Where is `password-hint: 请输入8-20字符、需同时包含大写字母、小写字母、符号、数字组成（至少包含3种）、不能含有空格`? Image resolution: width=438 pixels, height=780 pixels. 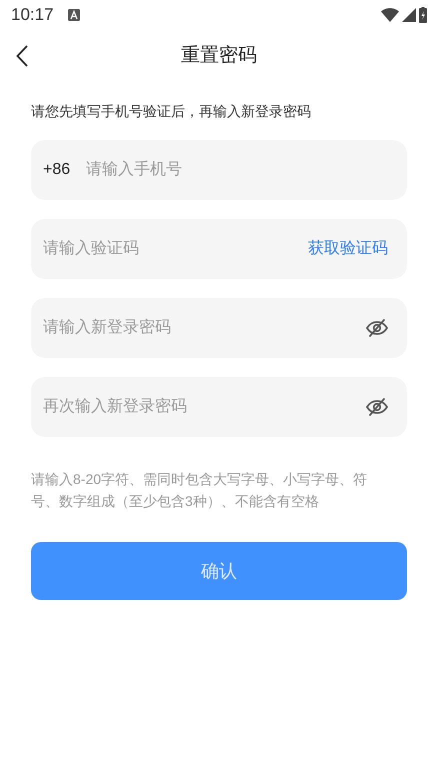
password-hint: 请输入8-20字符、需同时包含大写字母、小写字母、符号、数字组成（至少包含3种）、不能含有空格 is located at coordinates (199, 490).